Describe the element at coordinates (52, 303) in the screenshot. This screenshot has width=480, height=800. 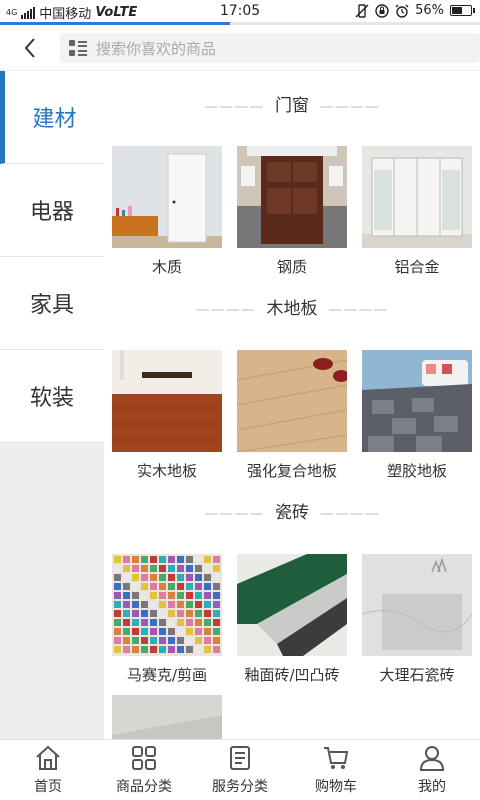
I see `sidebar-item-furniture: 家具` at that location.